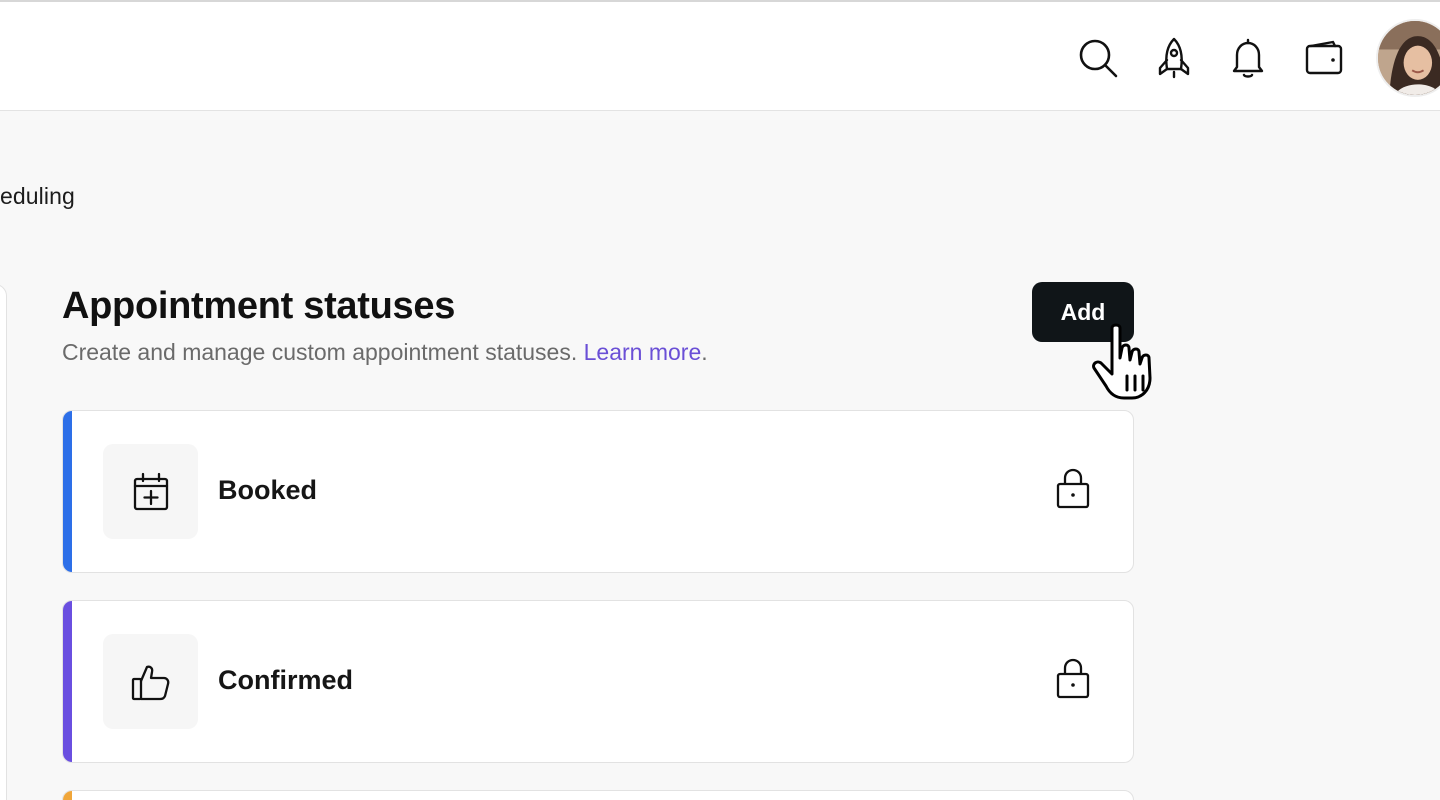 The height and width of the screenshot is (800, 1440). Describe the element at coordinates (1083, 312) in the screenshot. I see `add-status-button: Add` at that location.